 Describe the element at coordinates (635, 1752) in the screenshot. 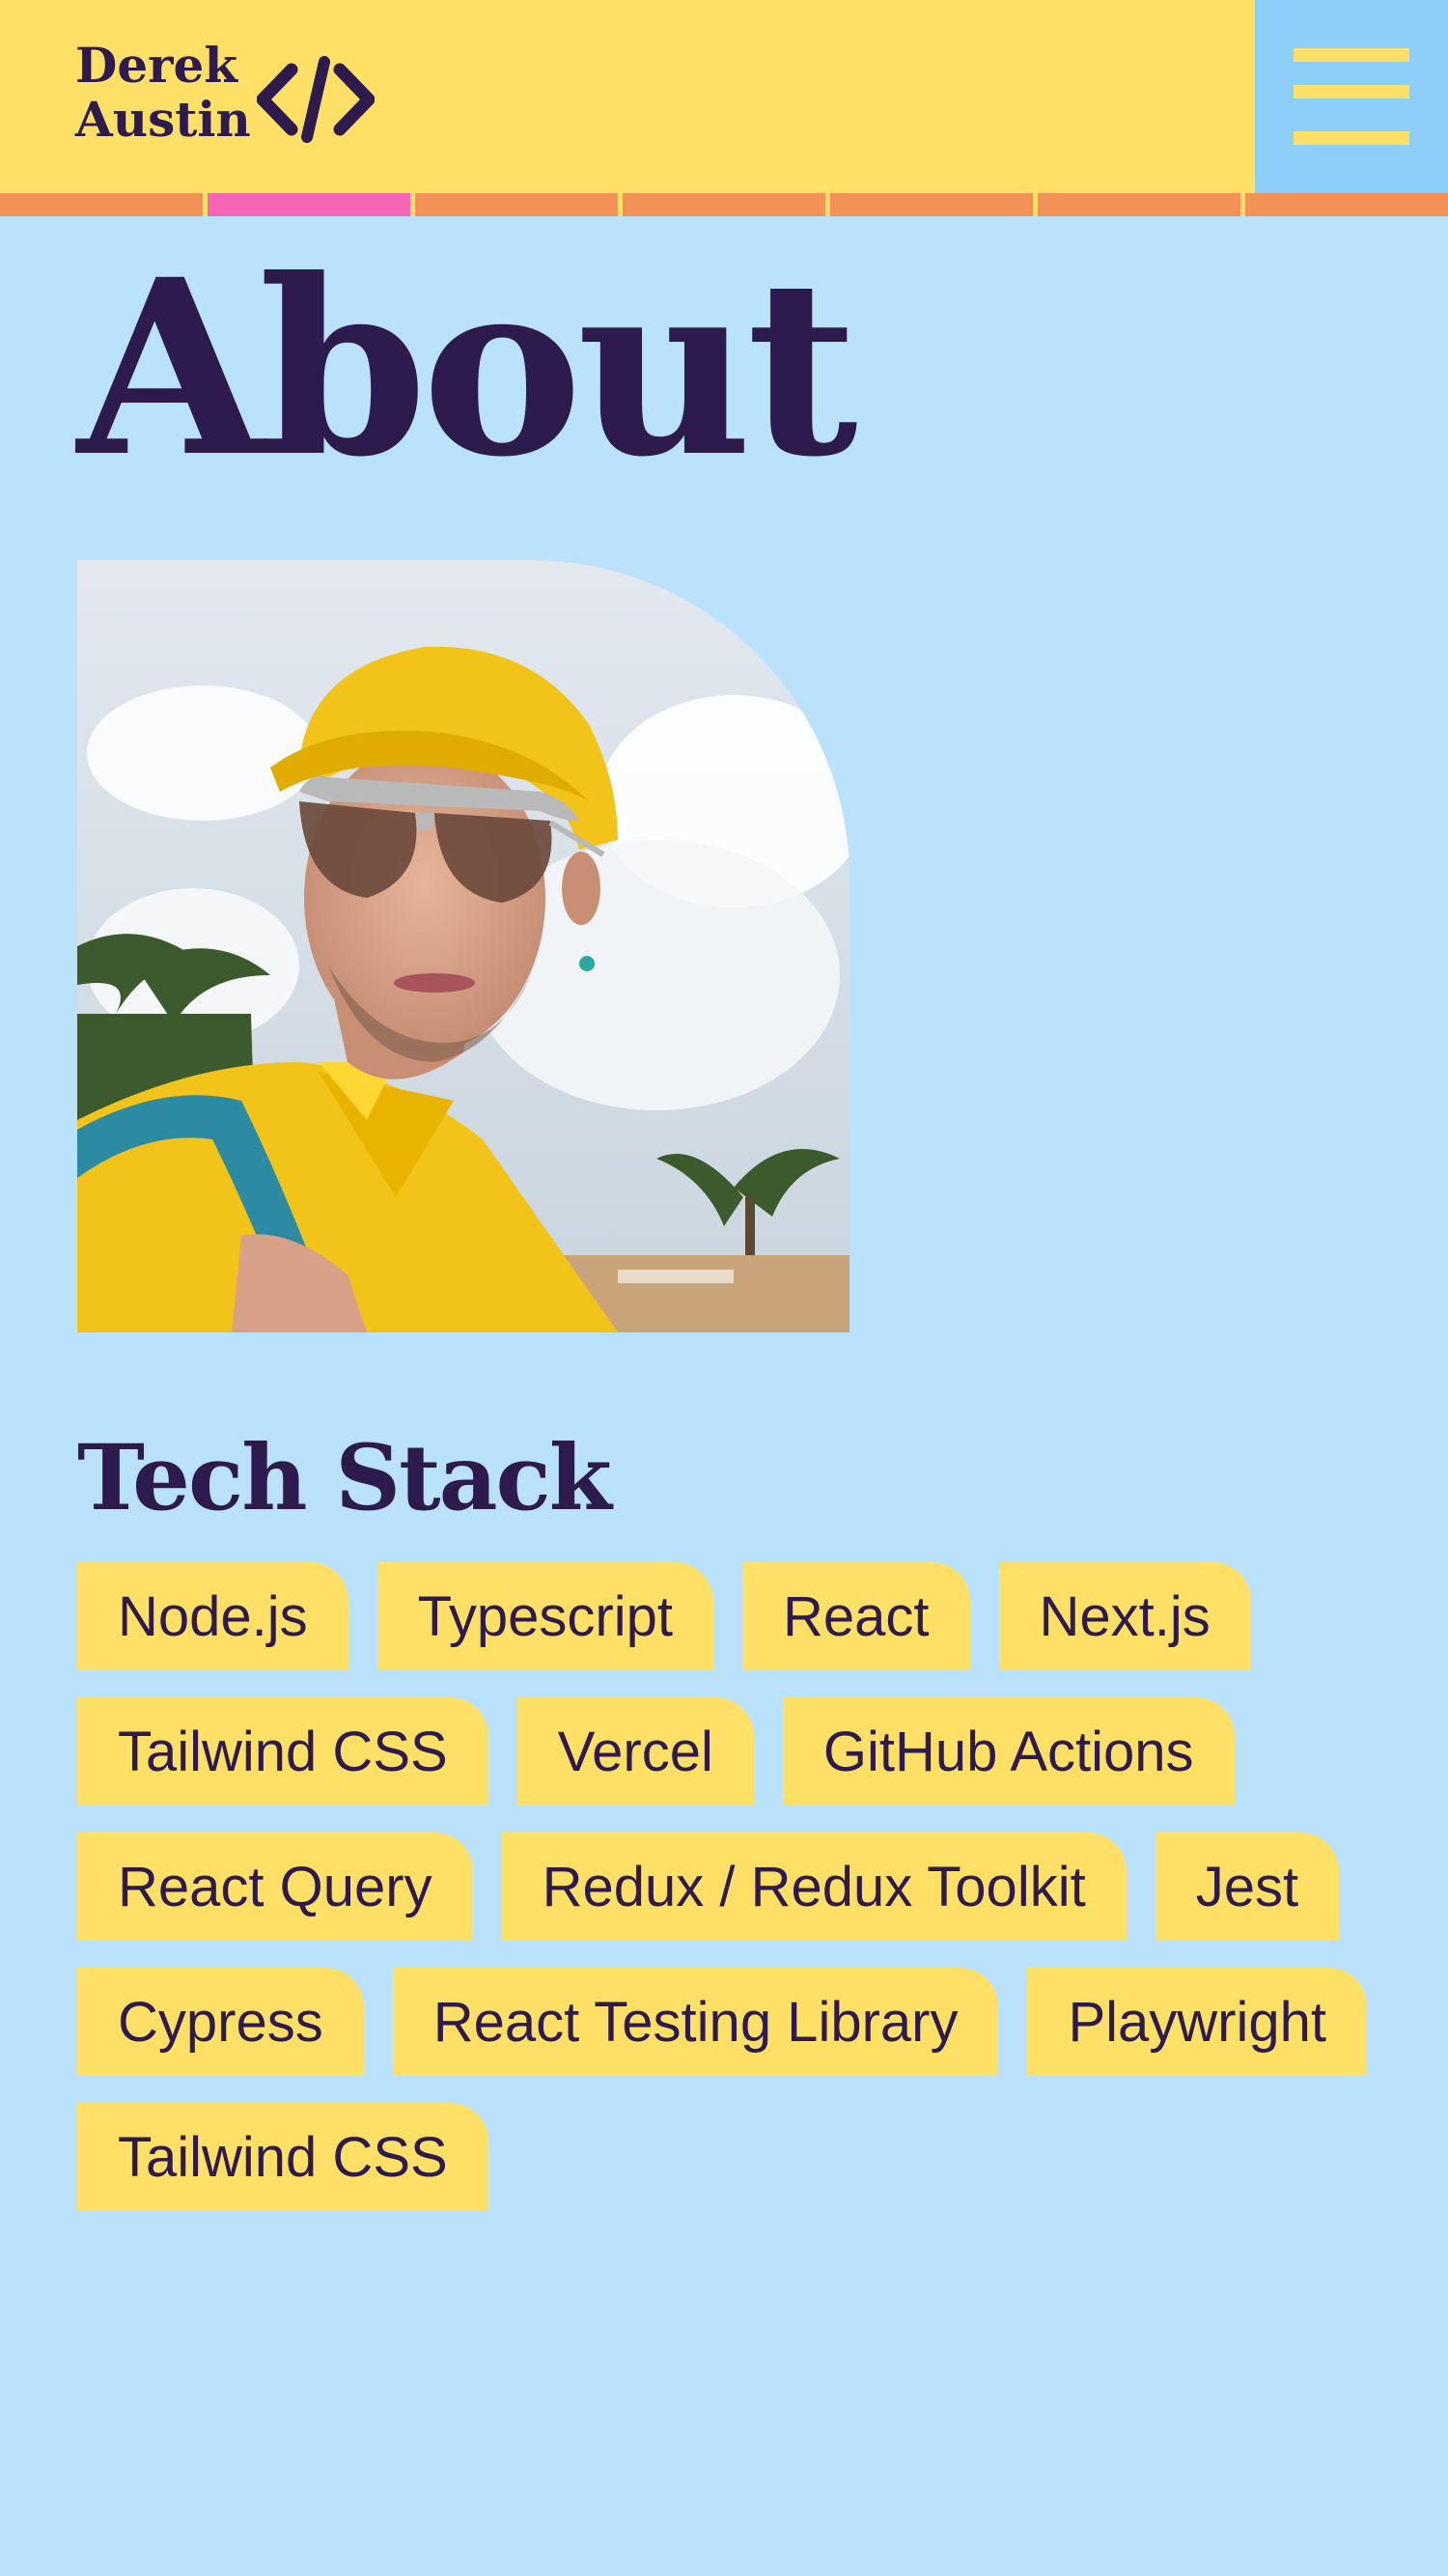

I see `tech-tag: Vercel` at that location.